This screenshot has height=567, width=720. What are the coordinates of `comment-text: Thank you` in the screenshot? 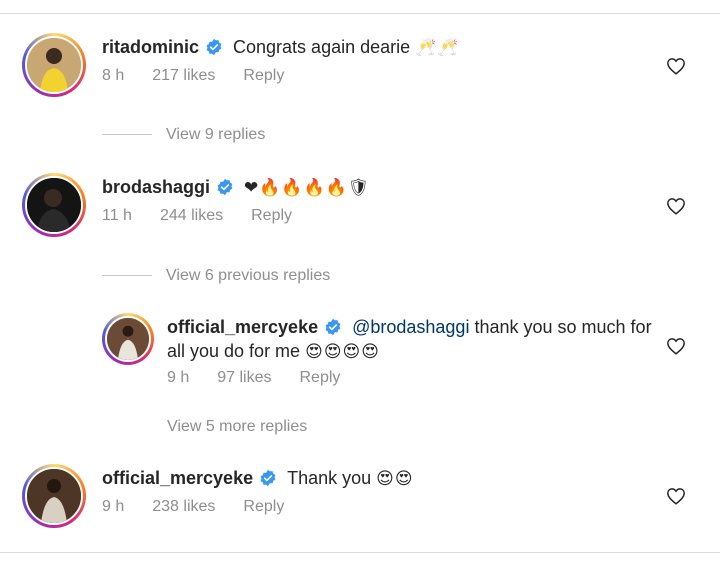 It's located at (329, 478).